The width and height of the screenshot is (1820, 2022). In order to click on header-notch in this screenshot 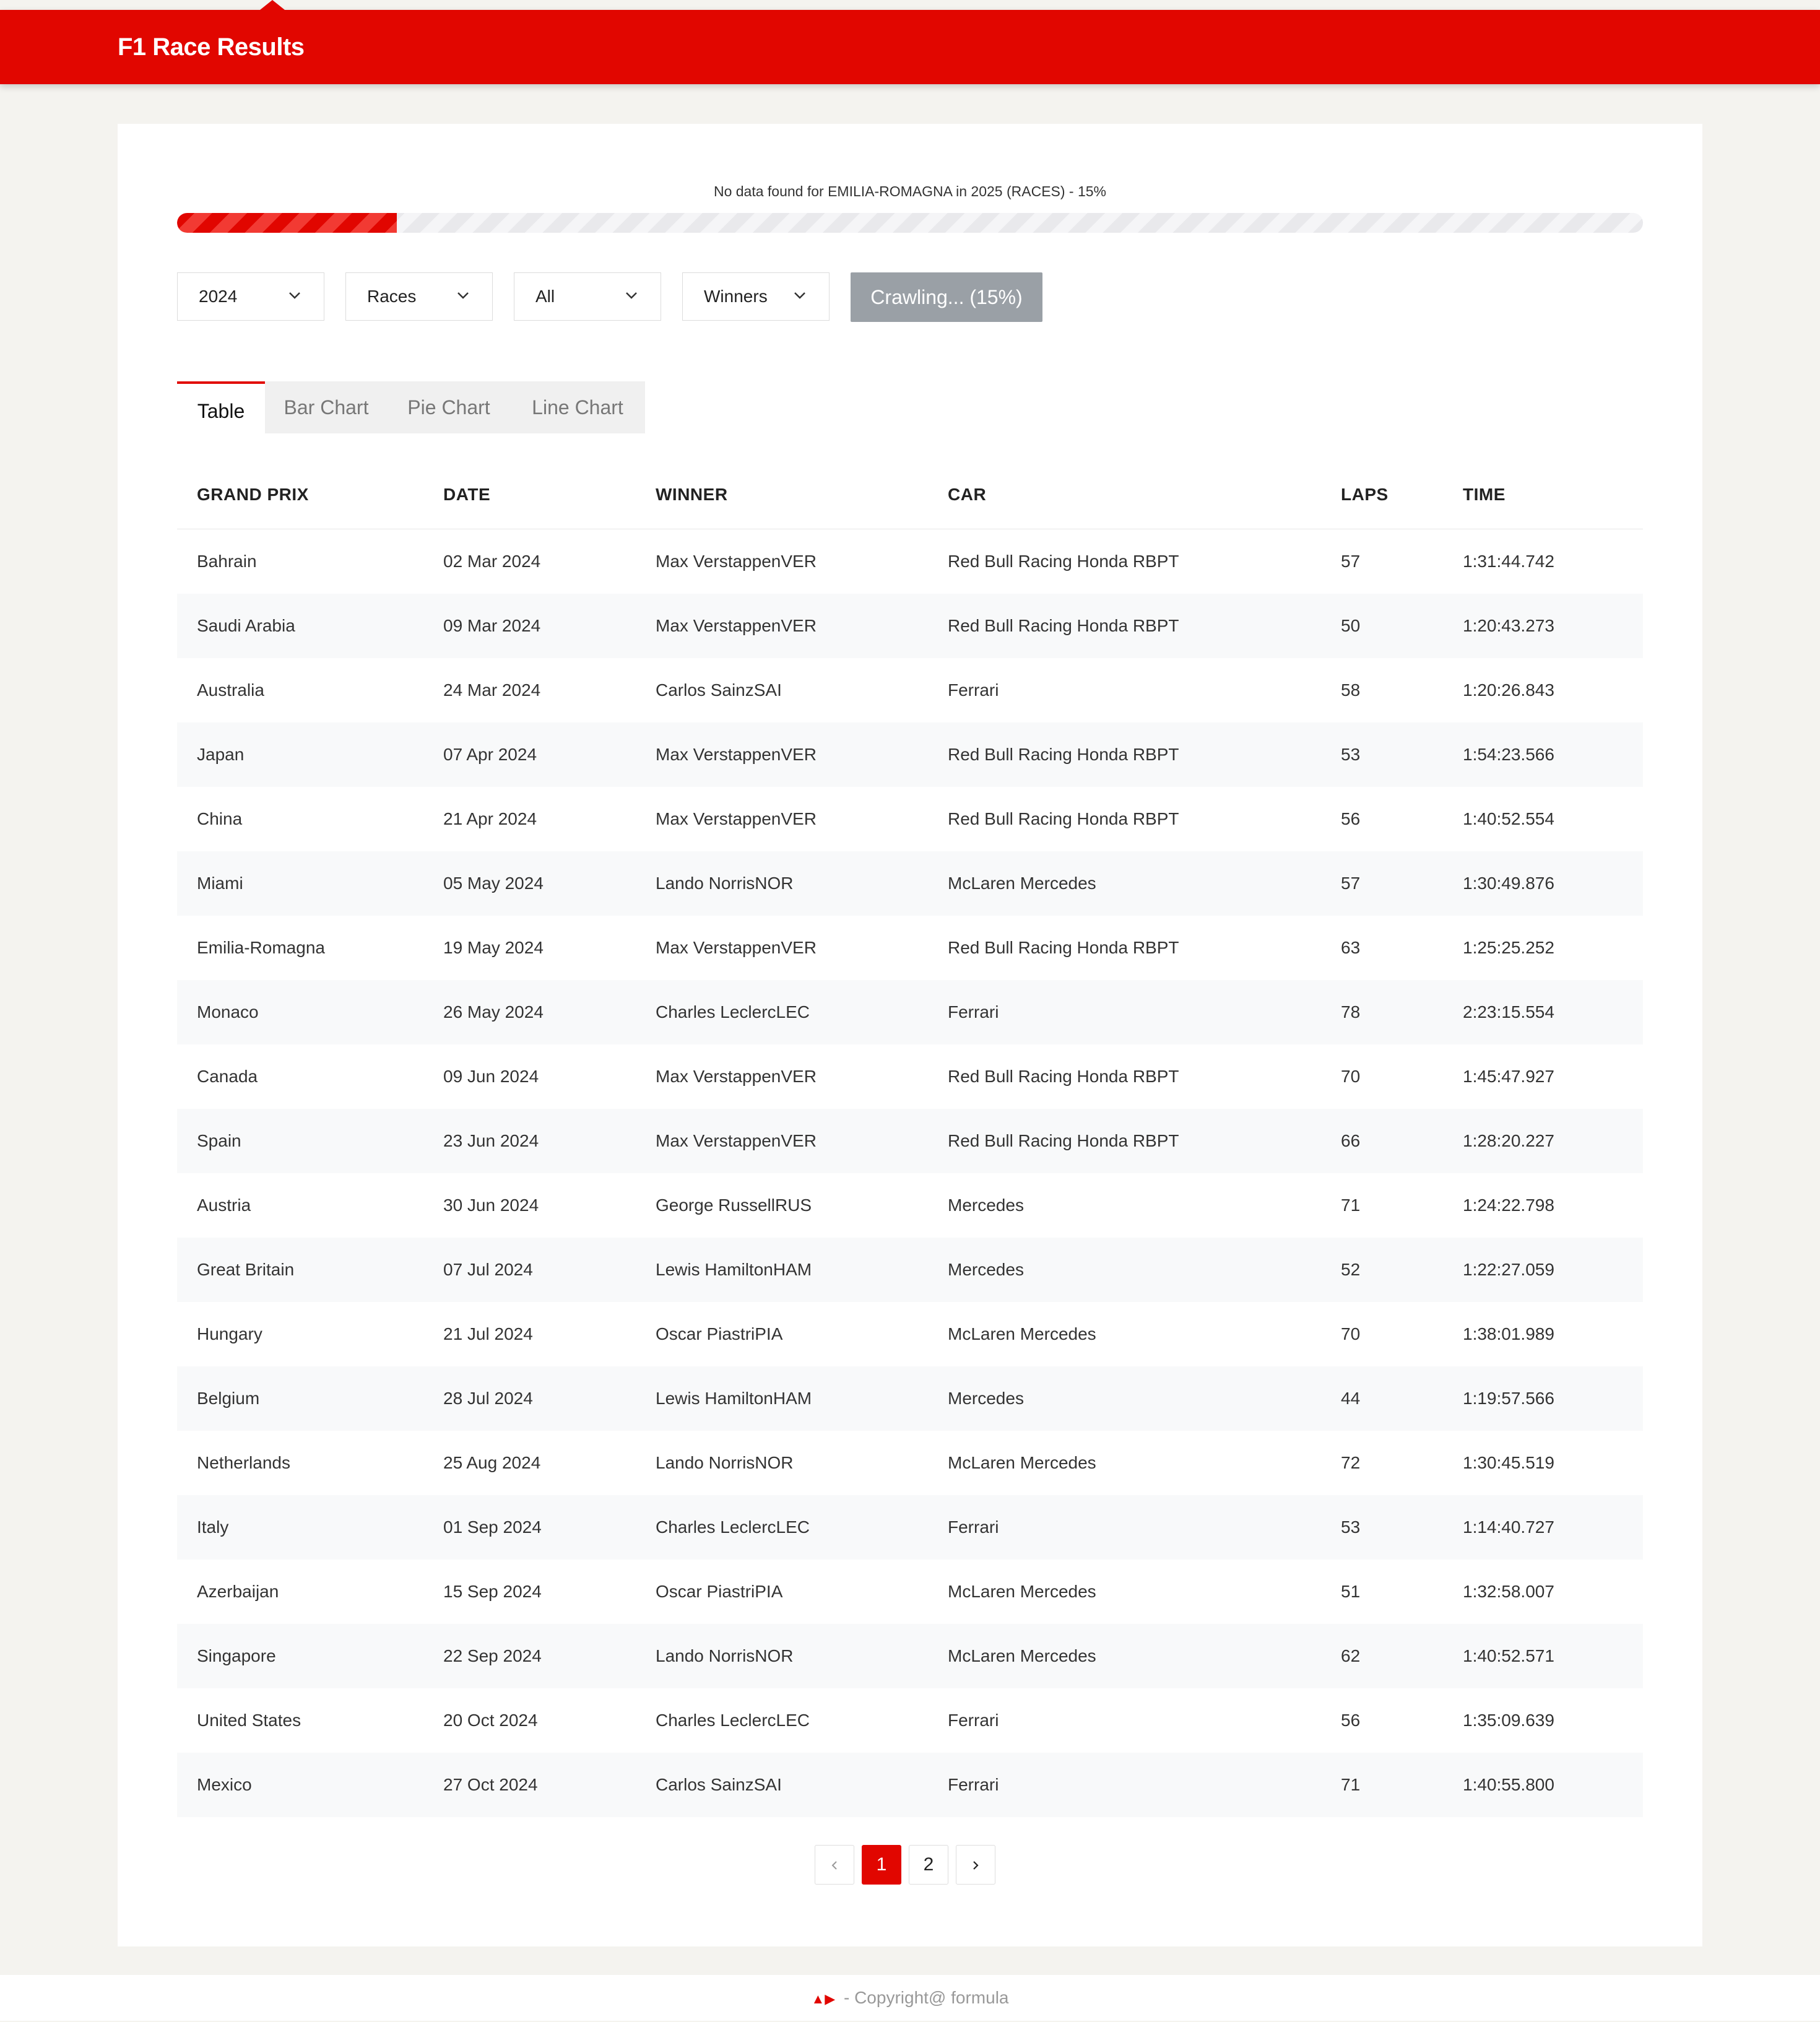, I will do `click(272, 5)`.